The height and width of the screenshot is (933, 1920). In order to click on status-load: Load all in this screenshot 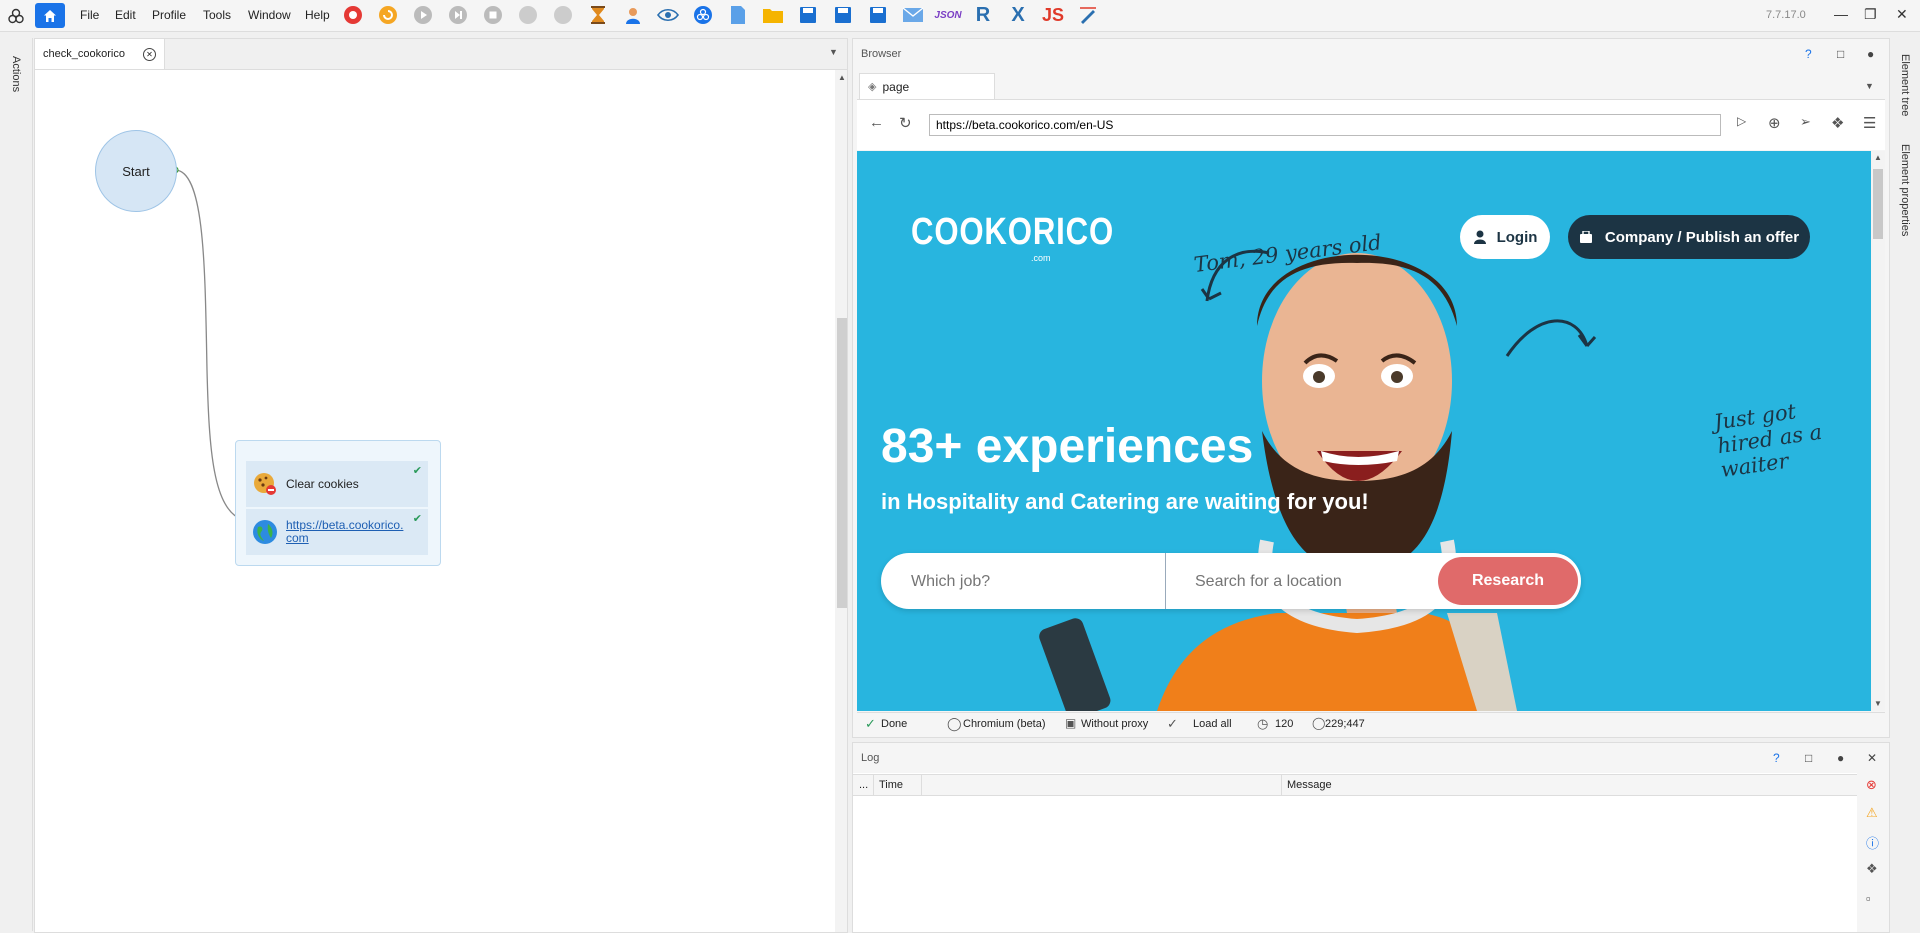, I will do `click(1212, 724)`.